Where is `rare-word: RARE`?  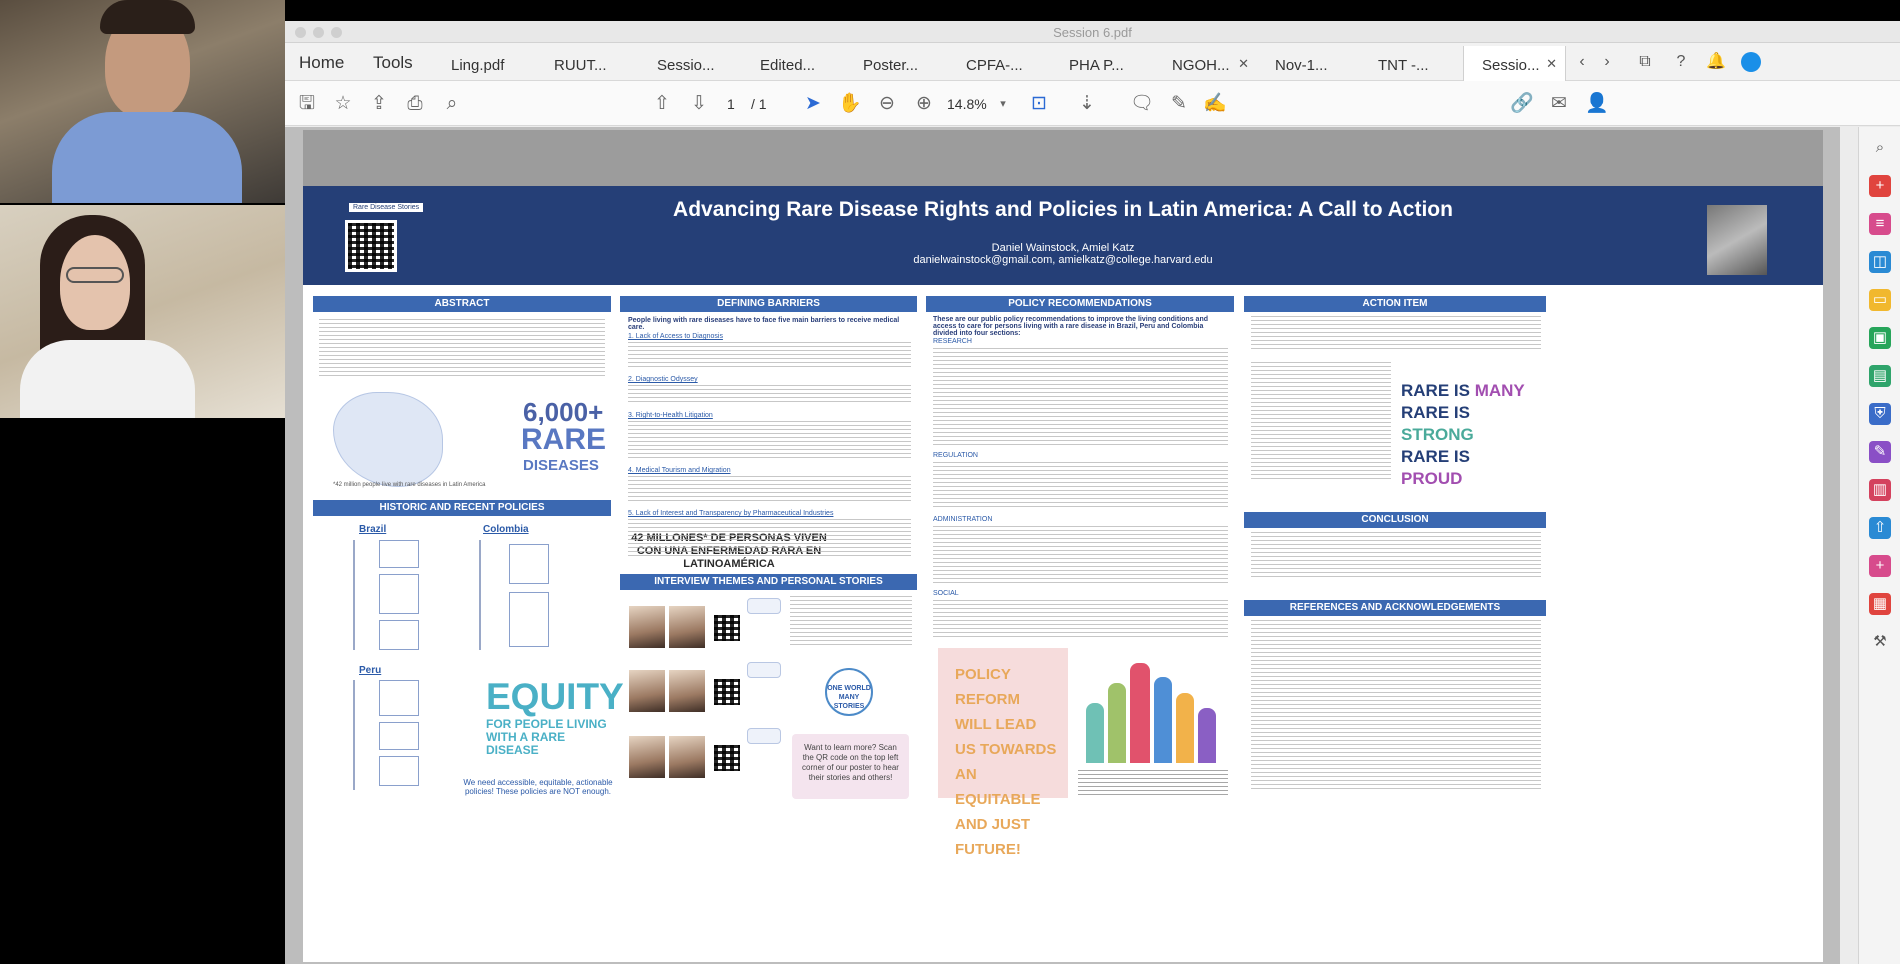 rare-word: RARE is located at coordinates (564, 439).